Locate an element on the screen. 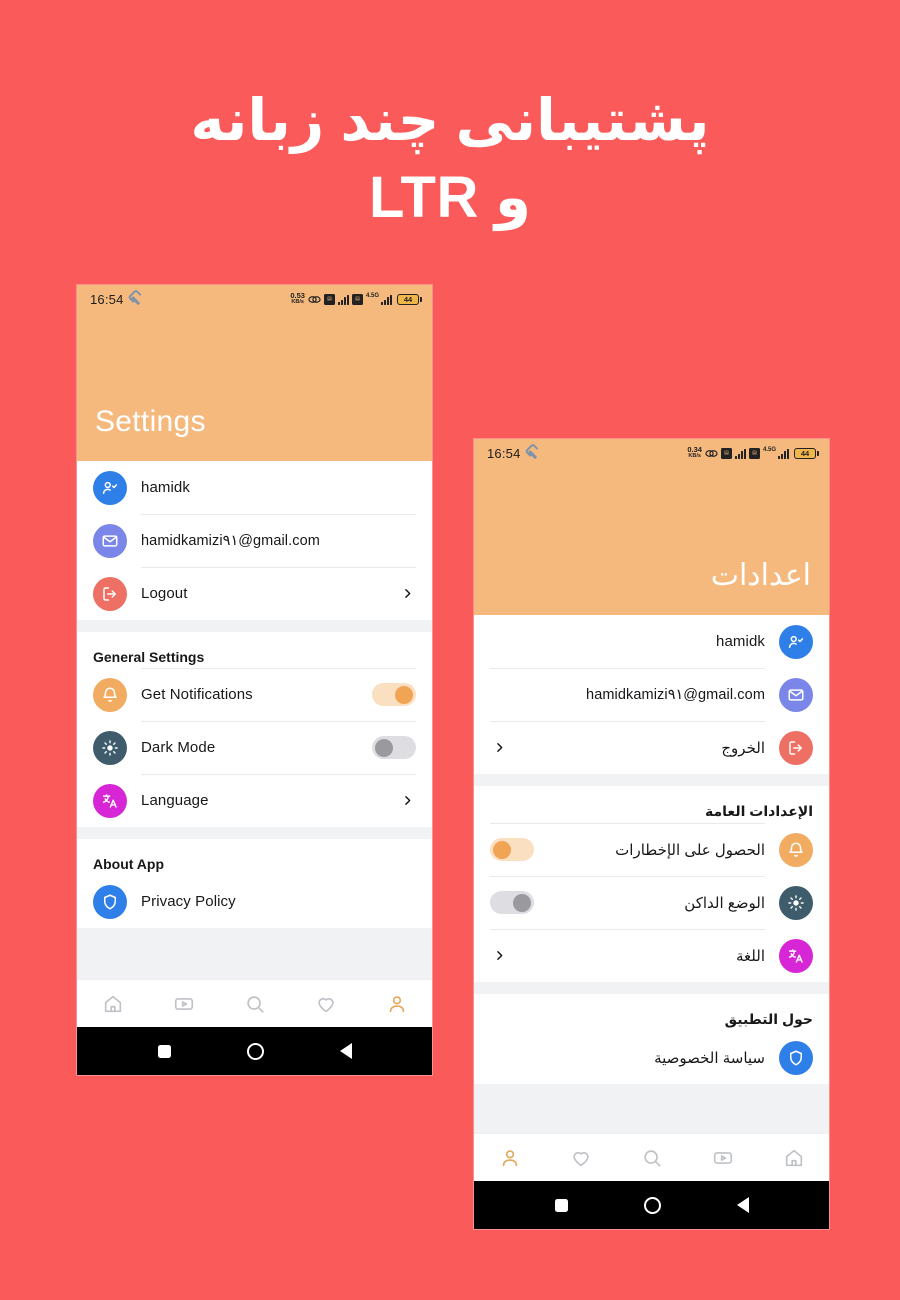  privacy-icon is located at coordinates (796, 1057).